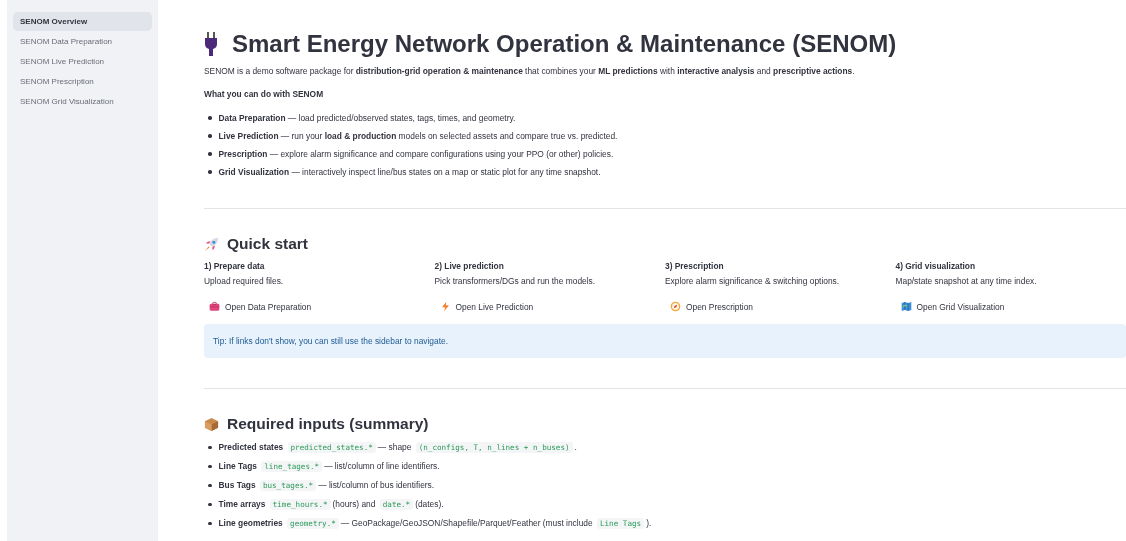 This screenshot has width=1126, height=541. I want to click on briefcase-icon, so click(214, 306).